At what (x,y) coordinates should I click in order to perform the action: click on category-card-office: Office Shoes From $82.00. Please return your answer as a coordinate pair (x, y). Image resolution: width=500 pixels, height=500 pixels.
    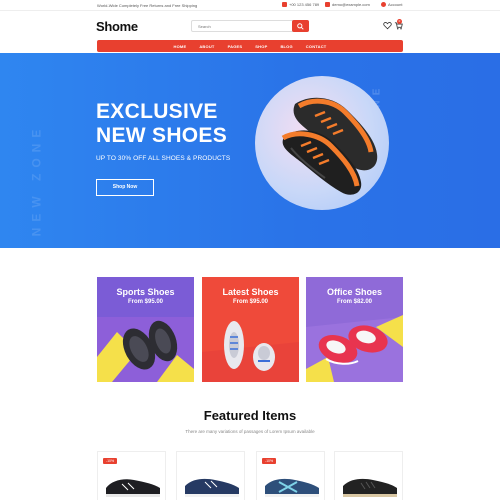
    Looking at the image, I should click on (354, 329).